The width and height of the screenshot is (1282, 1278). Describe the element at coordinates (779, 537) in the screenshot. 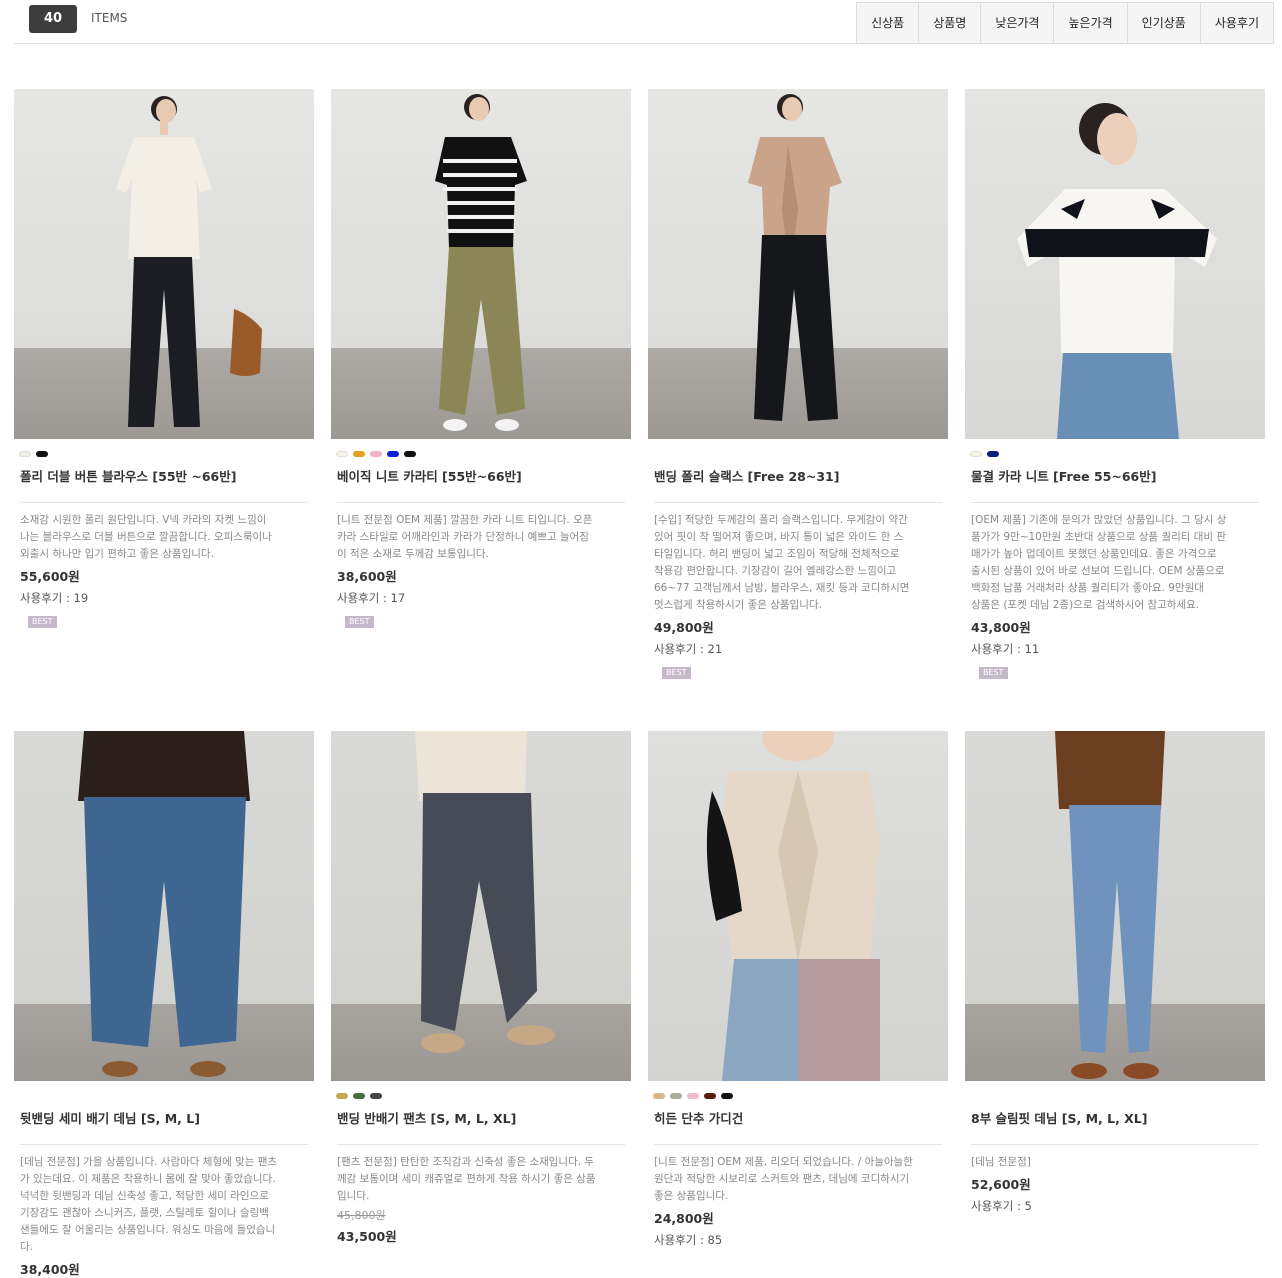

I see `description-line: 있어 핏이 착 떨어져 좋으며, 바지 통이 넓은 와이드 한 스` at that location.